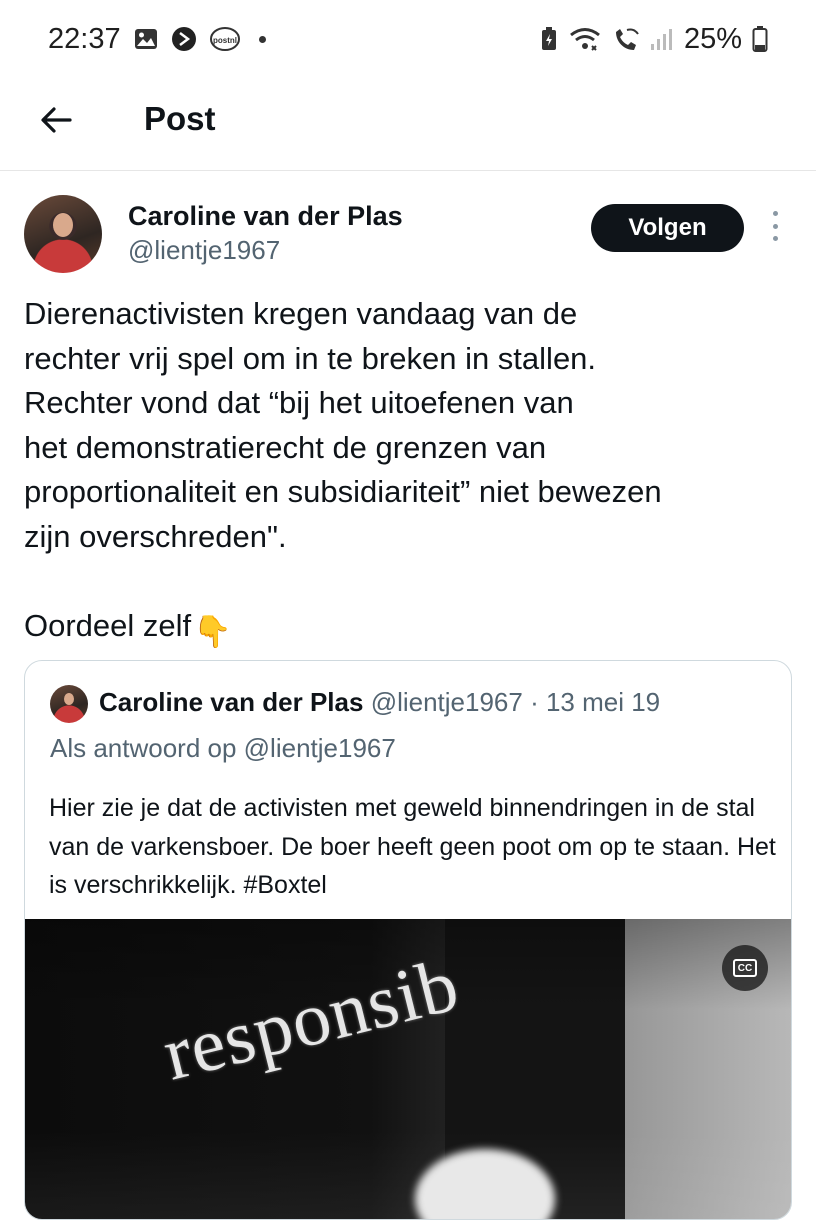 The width and height of the screenshot is (816, 1220). Describe the element at coordinates (515, 702) in the screenshot. I see `quote-meta: @lientje1967 · 13 mei 19` at that location.